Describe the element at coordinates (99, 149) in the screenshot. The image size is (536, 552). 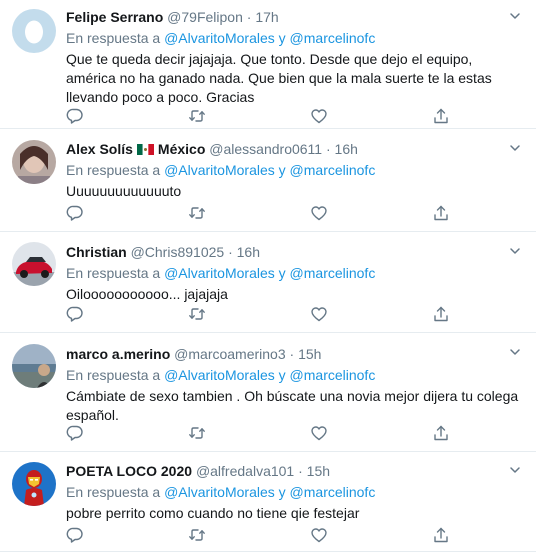
I see `user-name: Alex Solís` at that location.